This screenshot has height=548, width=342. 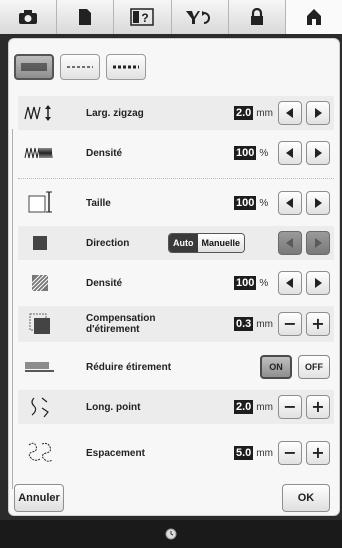 I want to click on zigzag-decrease-button, so click(x=290, y=113).